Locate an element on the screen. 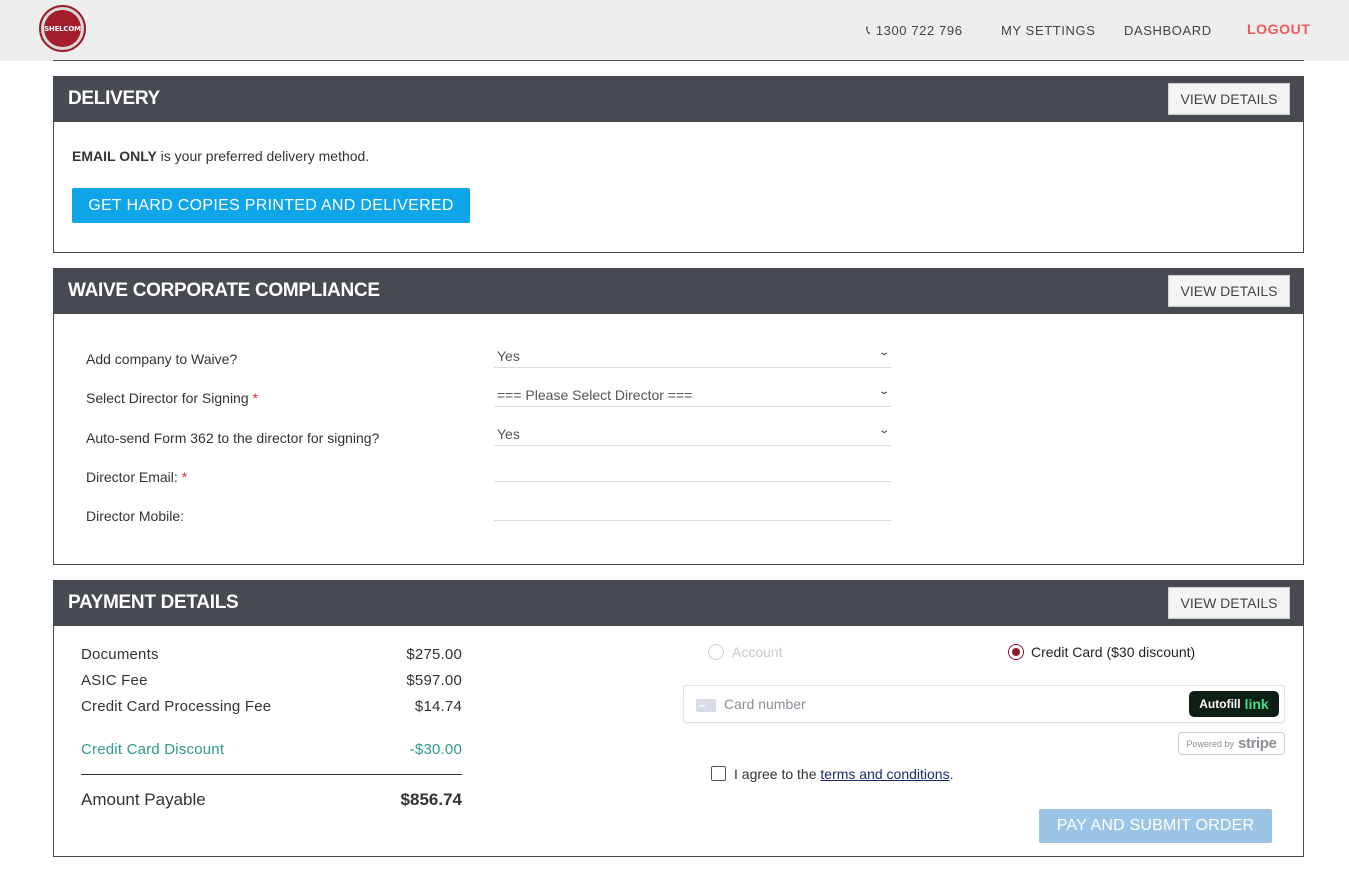 The height and width of the screenshot is (873, 1349). phone-icon: 📞︎ is located at coordinates (868, 30).